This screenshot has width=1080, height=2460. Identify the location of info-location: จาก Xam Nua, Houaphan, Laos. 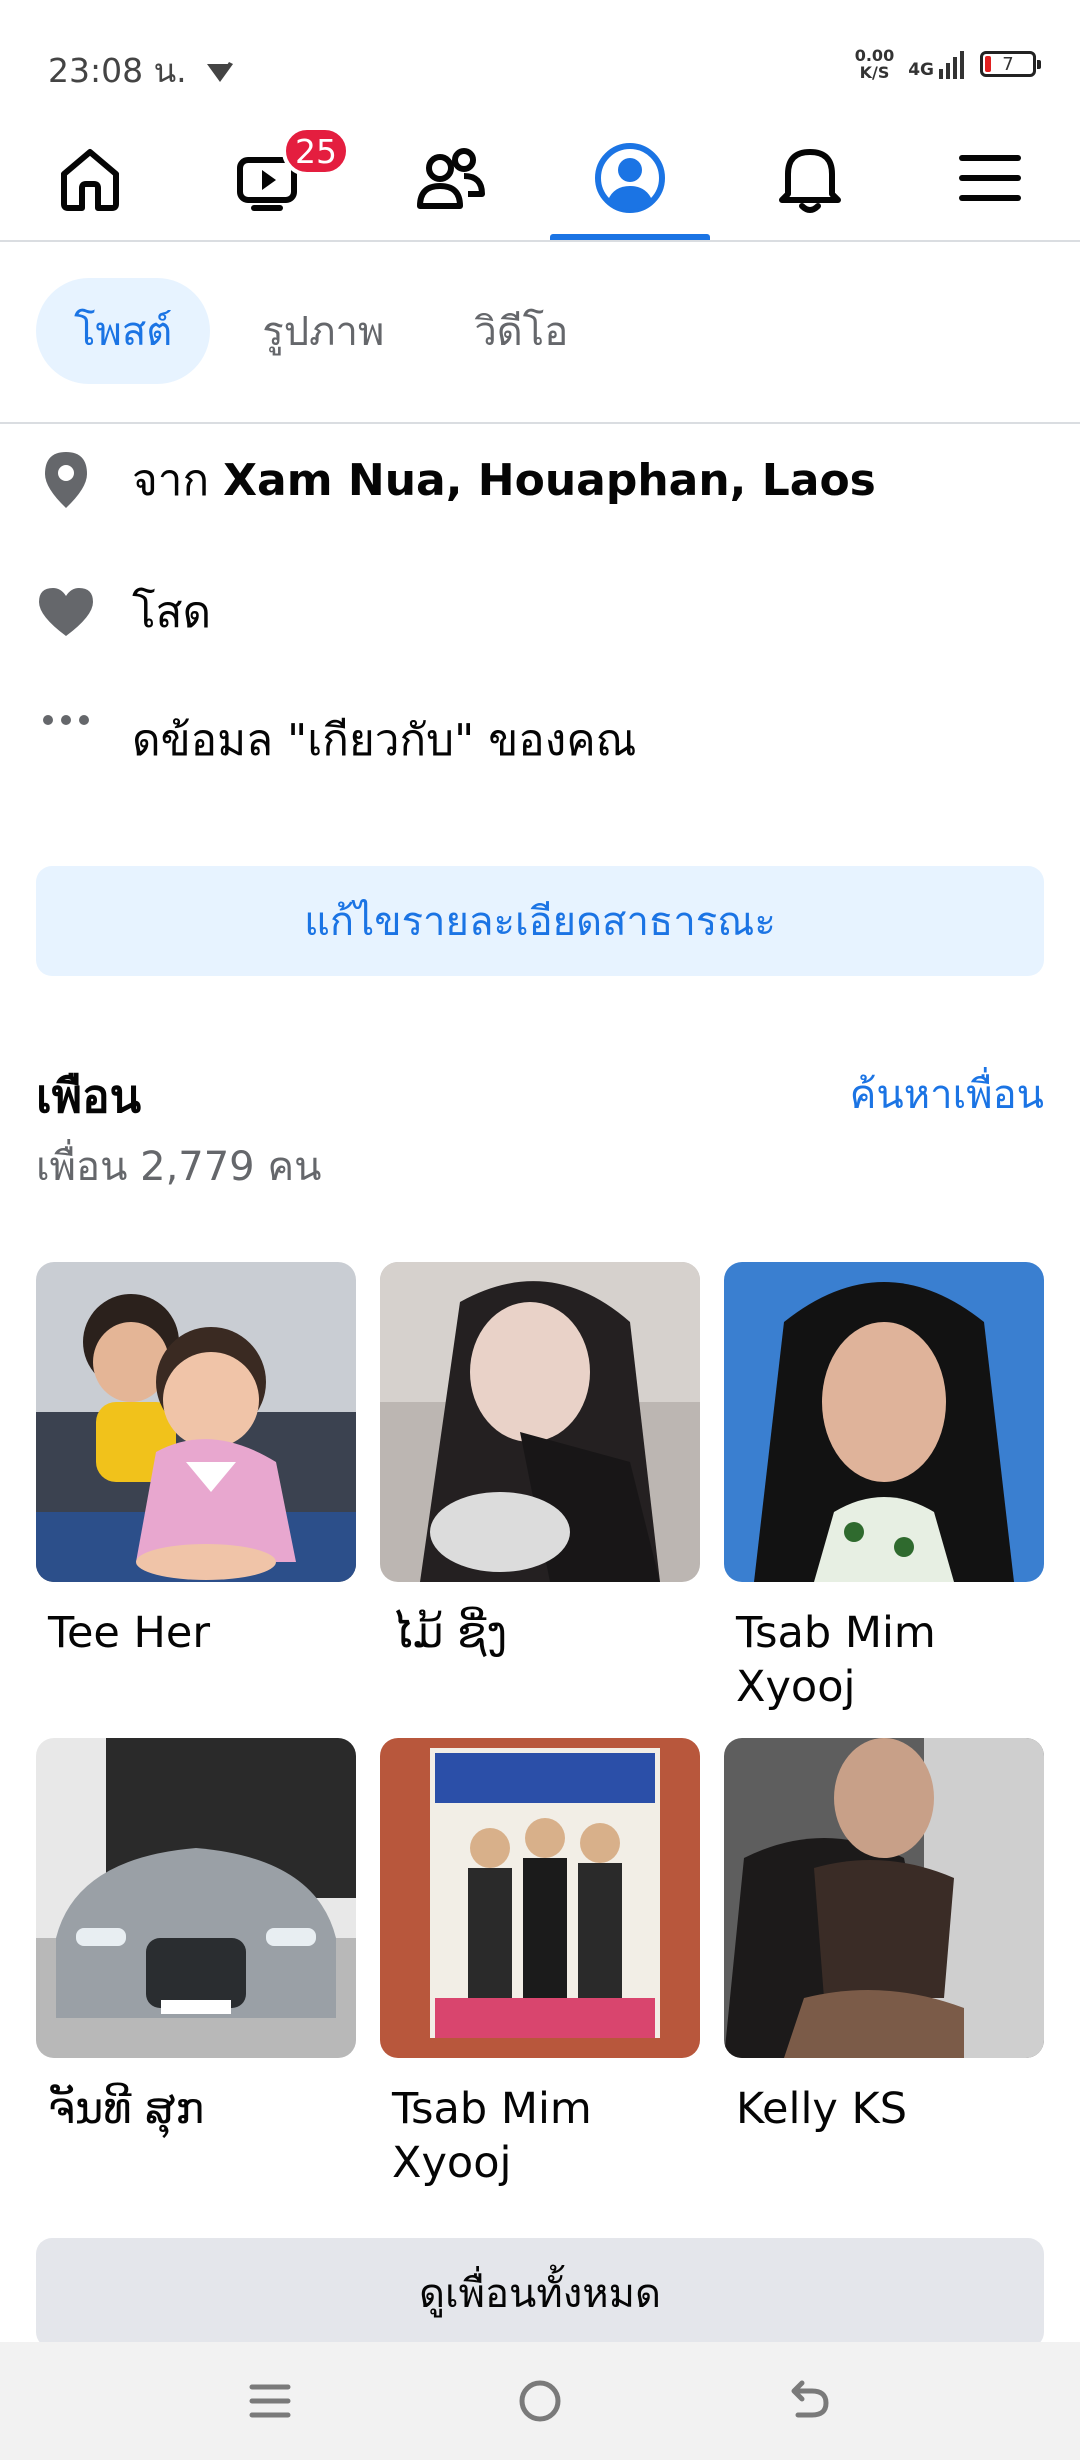
(541, 480).